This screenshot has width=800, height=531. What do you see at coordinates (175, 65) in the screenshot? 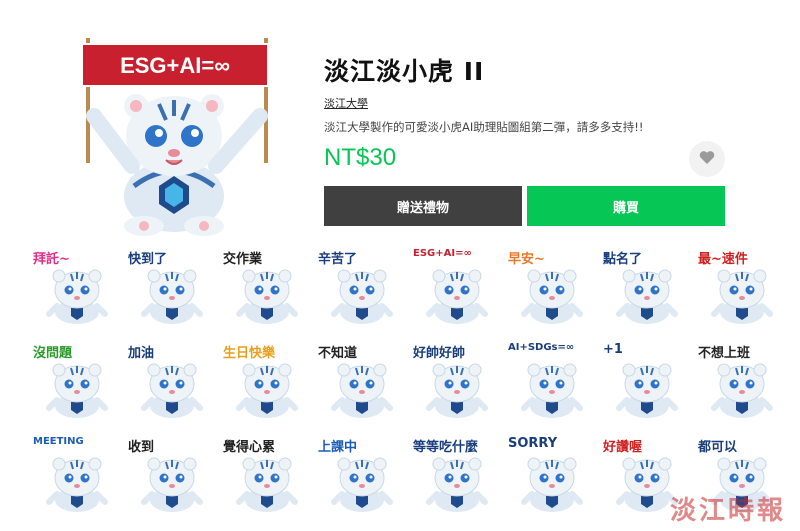
I see `banner-text: ESG+AI=∞` at bounding box center [175, 65].